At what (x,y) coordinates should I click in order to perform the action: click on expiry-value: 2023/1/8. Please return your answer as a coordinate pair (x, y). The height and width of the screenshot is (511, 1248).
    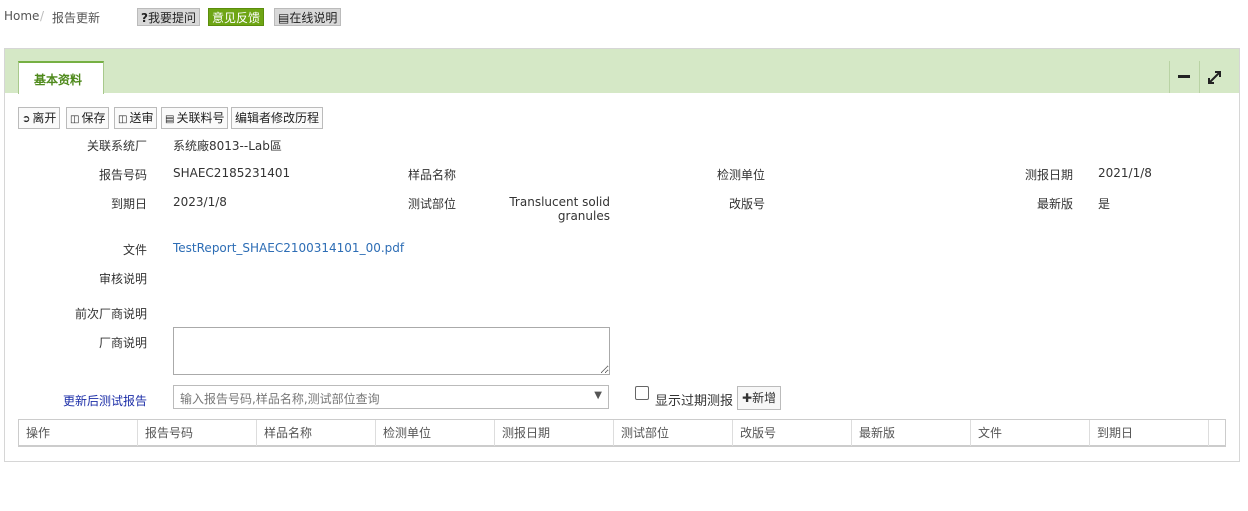
    Looking at the image, I should click on (200, 202).